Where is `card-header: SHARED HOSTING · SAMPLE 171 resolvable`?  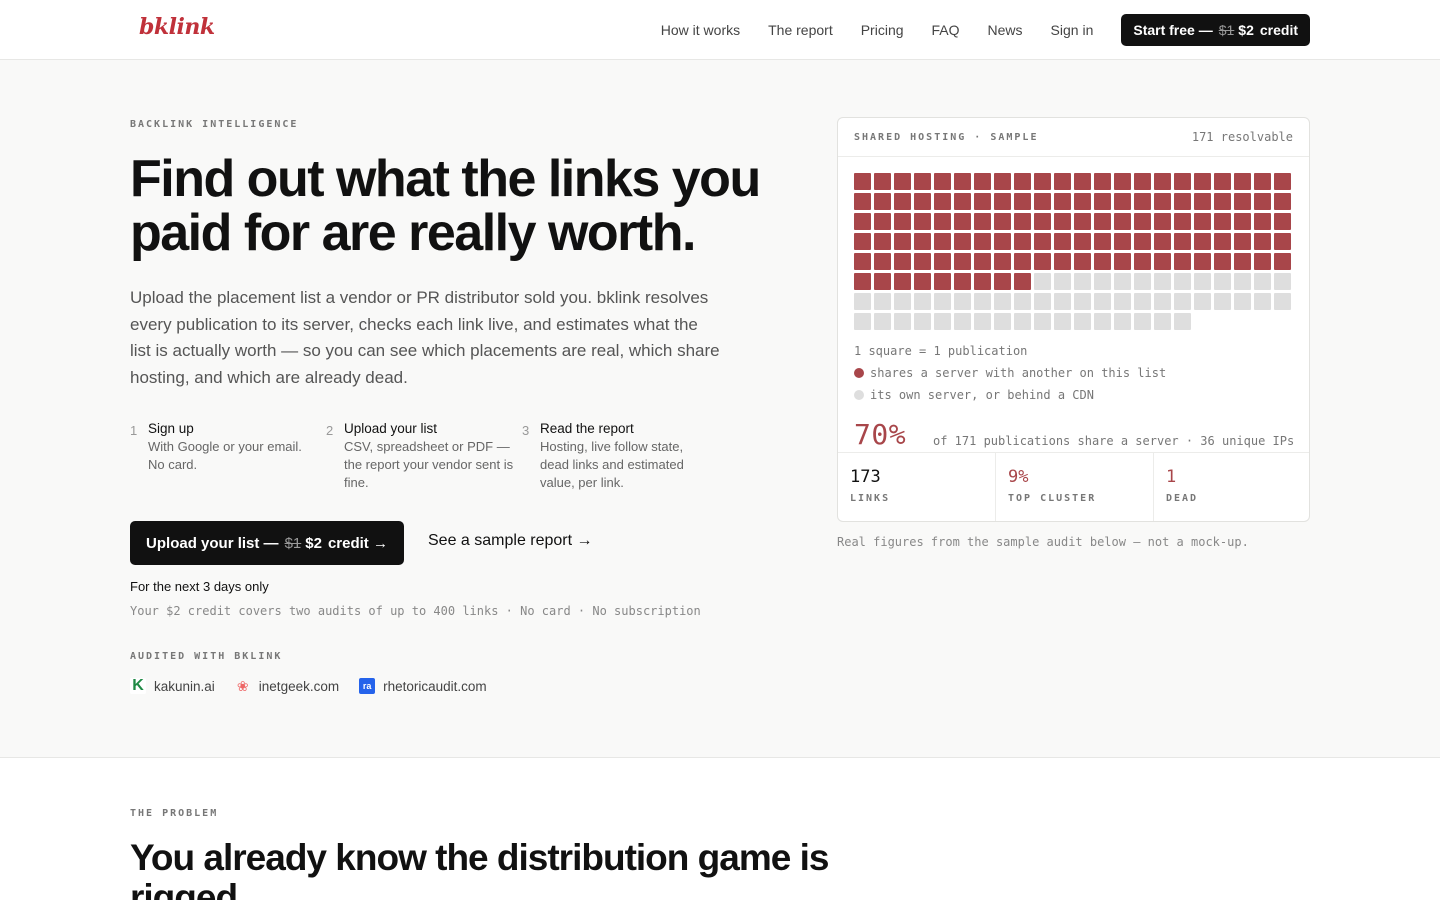 card-header: SHARED HOSTING · SAMPLE 171 resolvable is located at coordinates (1073, 137).